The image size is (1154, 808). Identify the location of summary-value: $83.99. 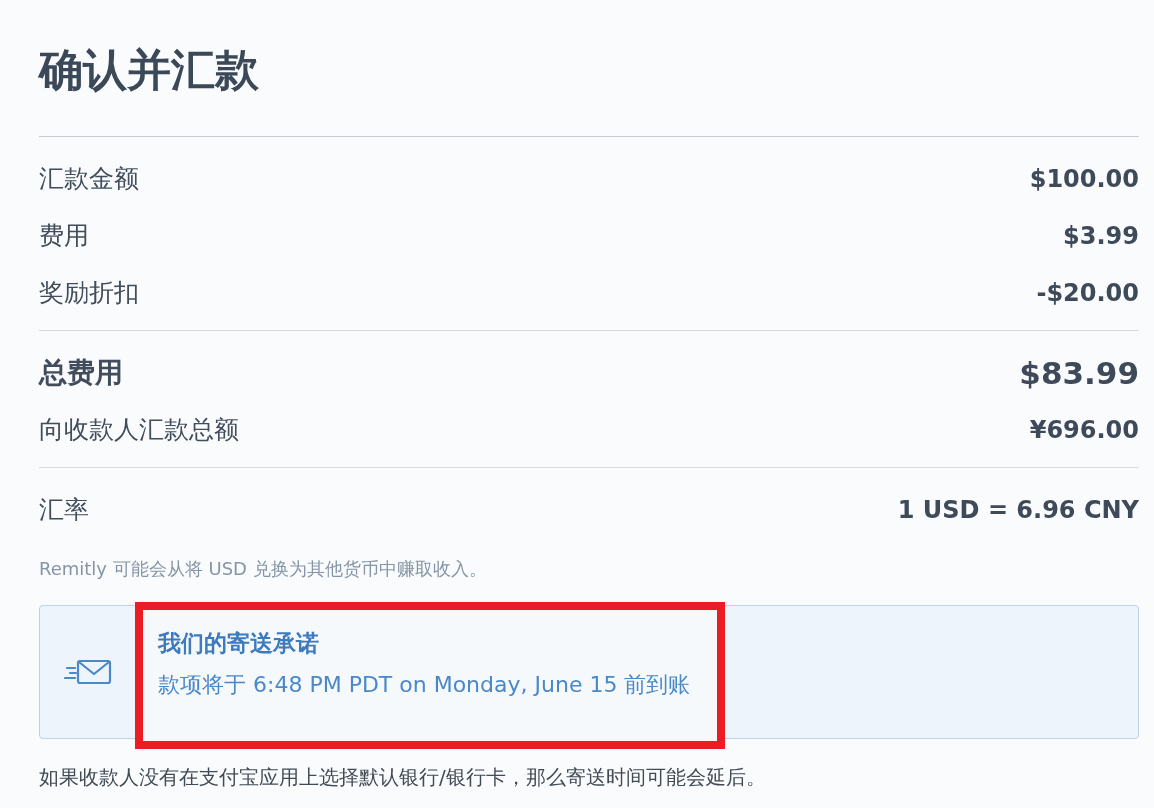
(1079, 372).